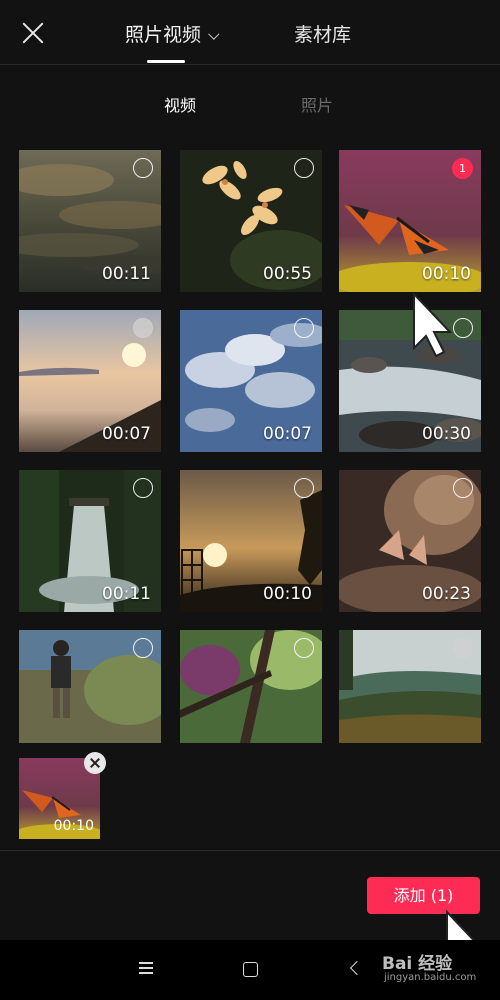 The height and width of the screenshot is (1000, 500). I want to click on menu-icon, so click(146, 968).